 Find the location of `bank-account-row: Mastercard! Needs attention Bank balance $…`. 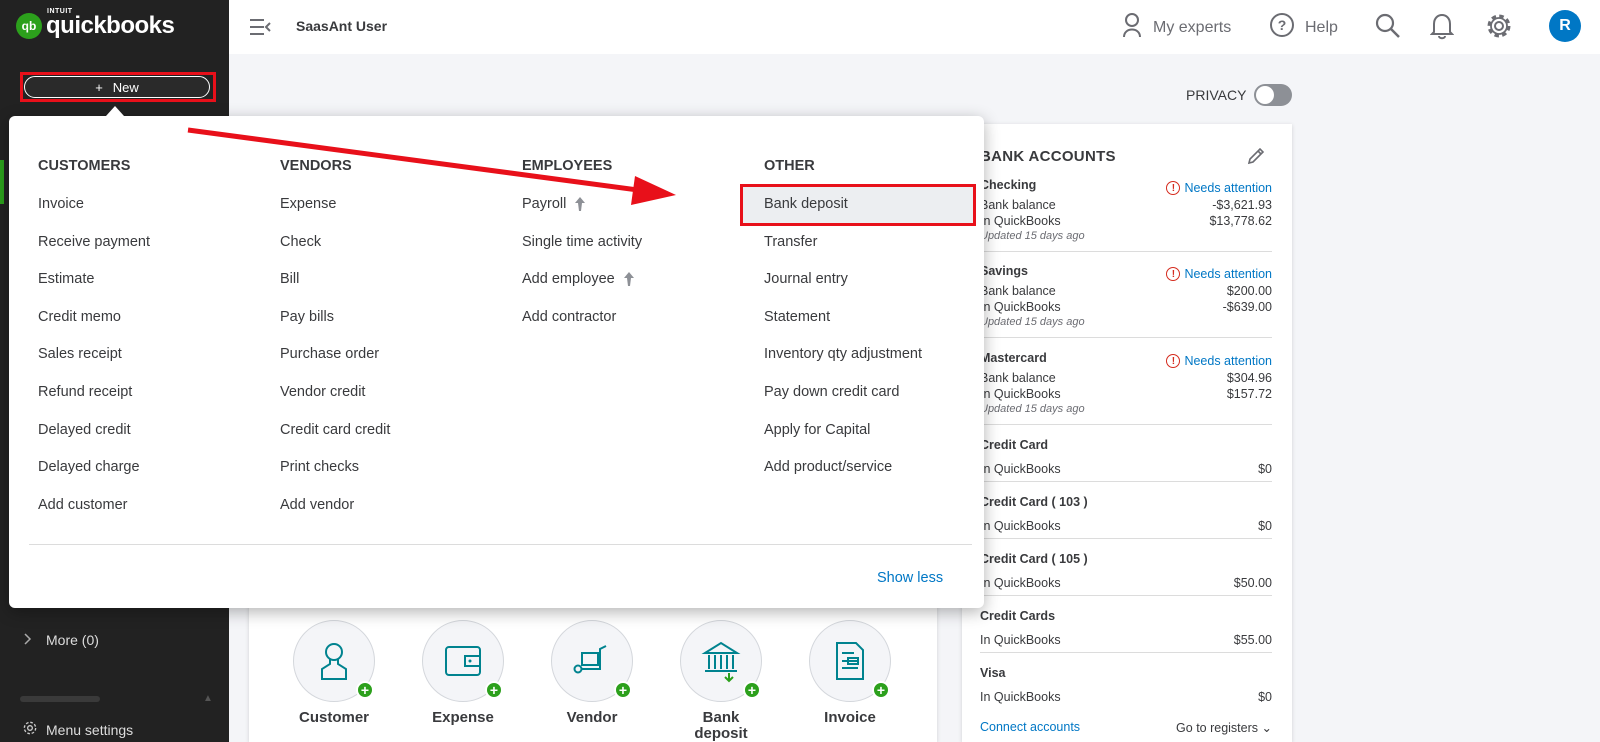

bank-account-row: Mastercard! Needs attention Bank balance $… is located at coordinates (1126, 388).